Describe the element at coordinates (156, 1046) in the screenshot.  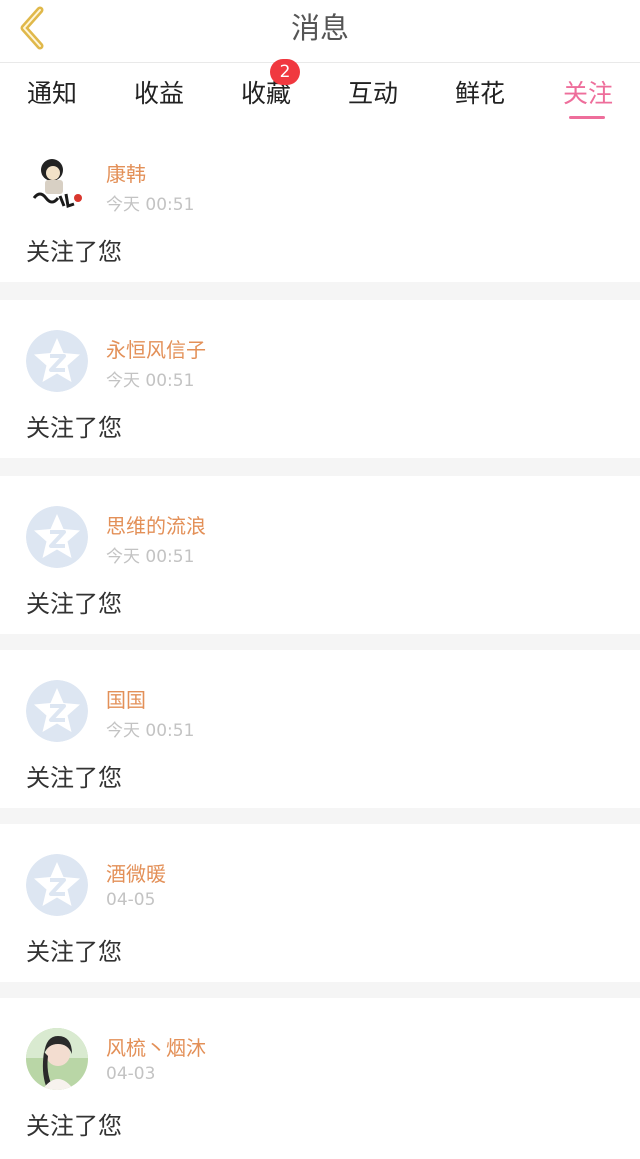
I see `username: 风梳丶烟沐` at that location.